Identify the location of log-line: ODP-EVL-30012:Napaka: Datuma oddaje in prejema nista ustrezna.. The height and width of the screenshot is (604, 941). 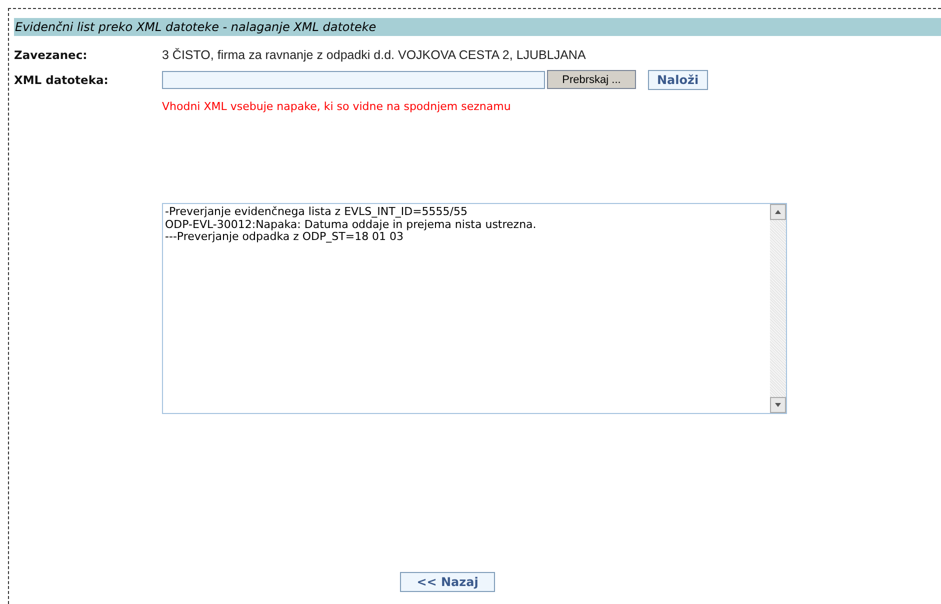
(351, 224).